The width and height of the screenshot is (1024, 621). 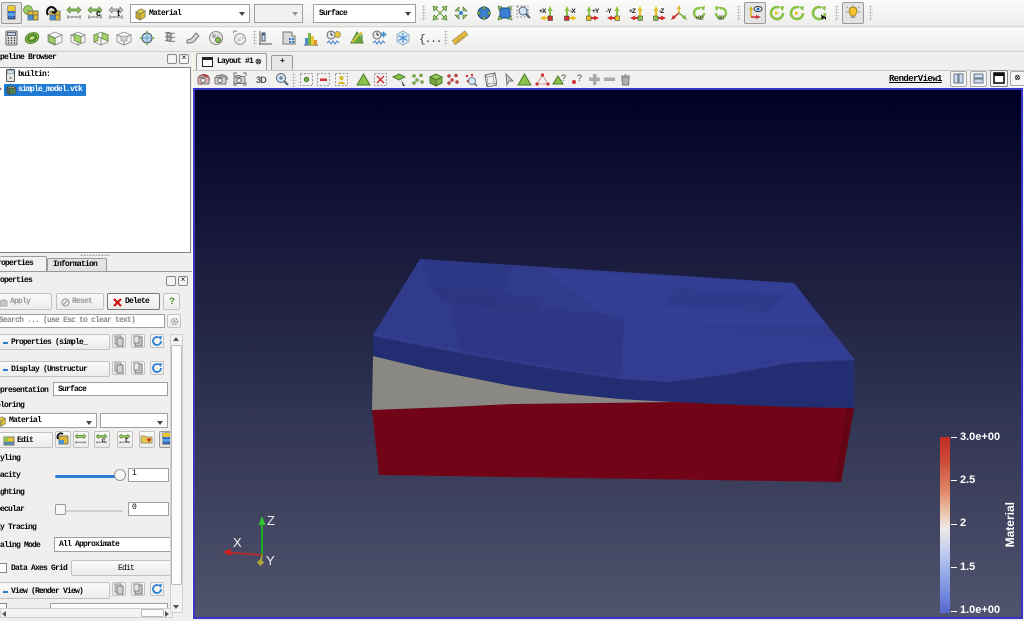 What do you see at coordinates (543, 11) in the screenshot?
I see `svg-text: +X` at bounding box center [543, 11].